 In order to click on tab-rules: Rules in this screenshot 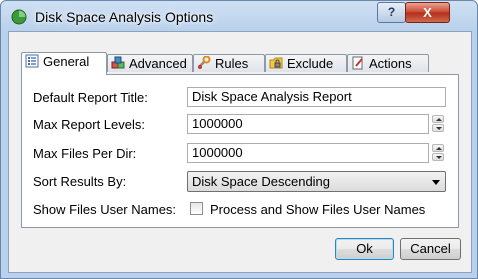, I will do `click(229, 63)`.